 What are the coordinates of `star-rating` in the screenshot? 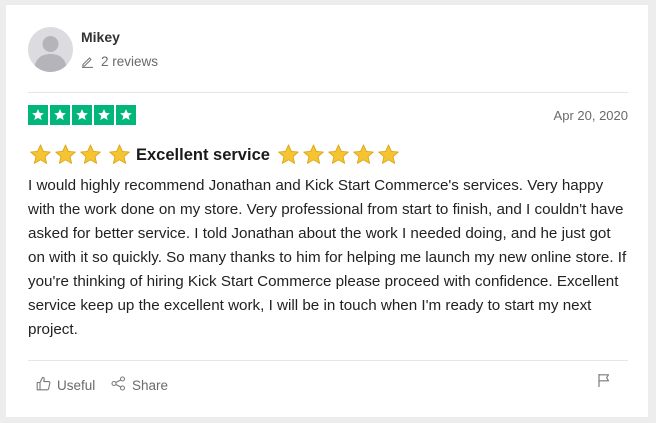 It's located at (82, 115).